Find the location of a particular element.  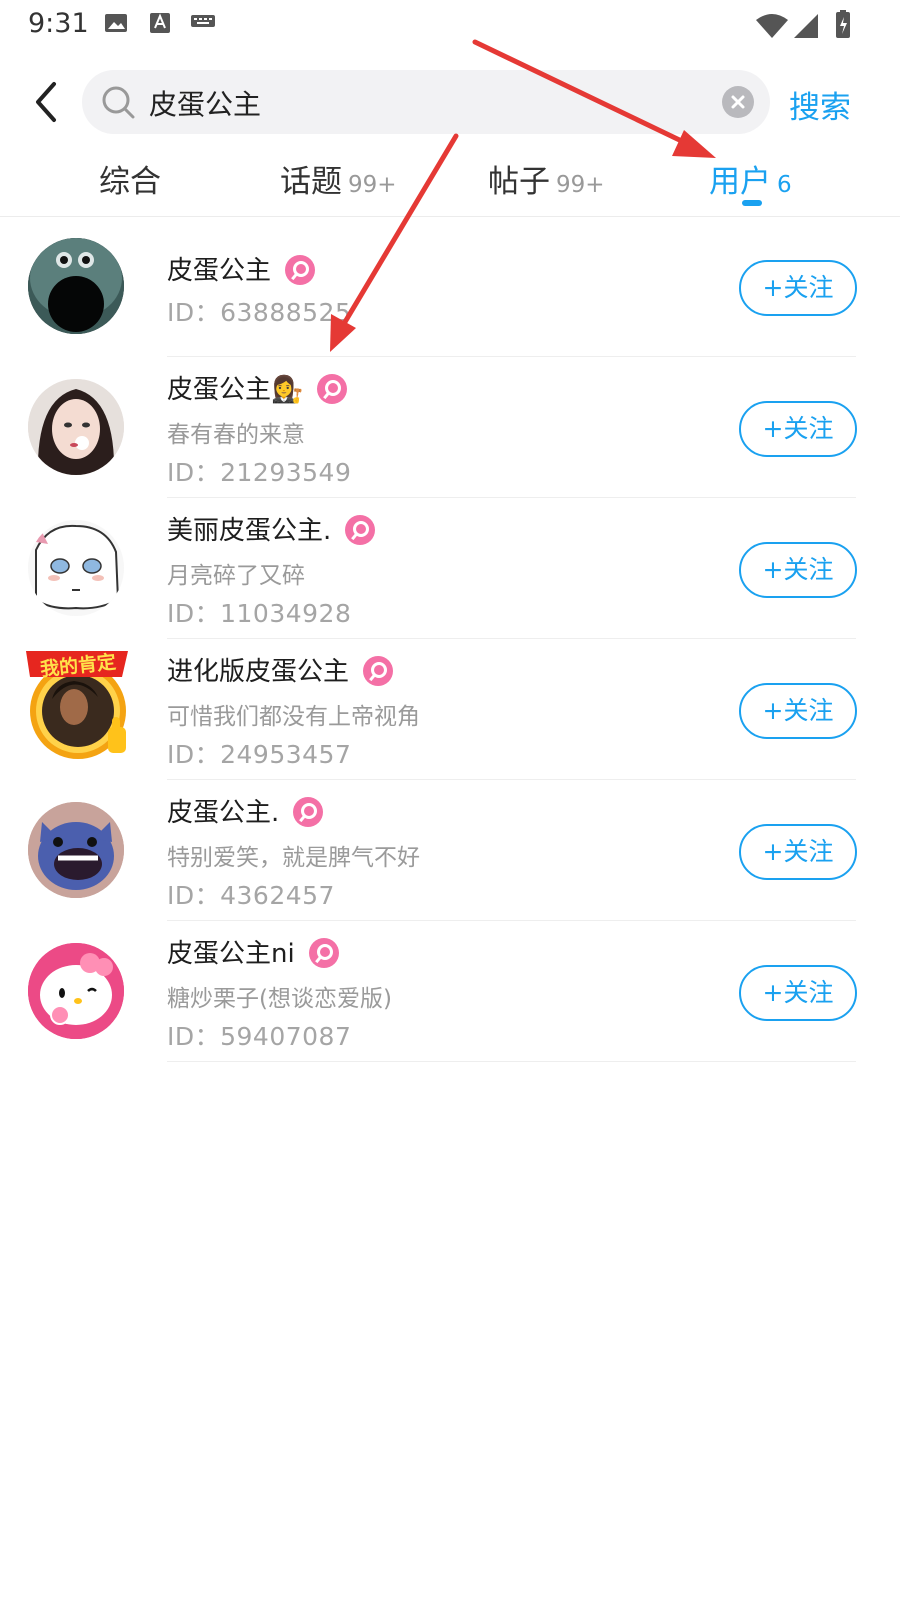

user-name-text: 皮蛋公主. is located at coordinates (223, 813).